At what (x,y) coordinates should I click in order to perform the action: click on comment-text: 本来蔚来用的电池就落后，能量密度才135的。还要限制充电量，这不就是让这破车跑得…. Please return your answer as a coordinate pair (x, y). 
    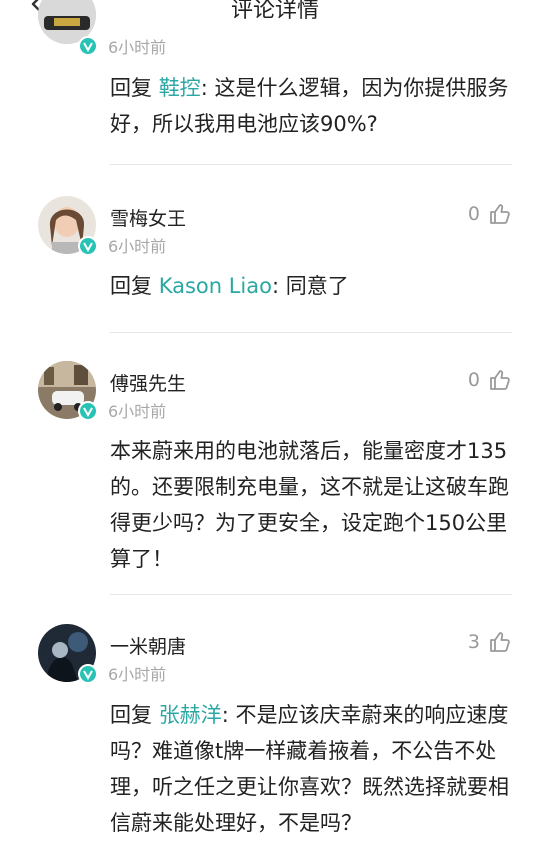
    Looking at the image, I should click on (309, 505).